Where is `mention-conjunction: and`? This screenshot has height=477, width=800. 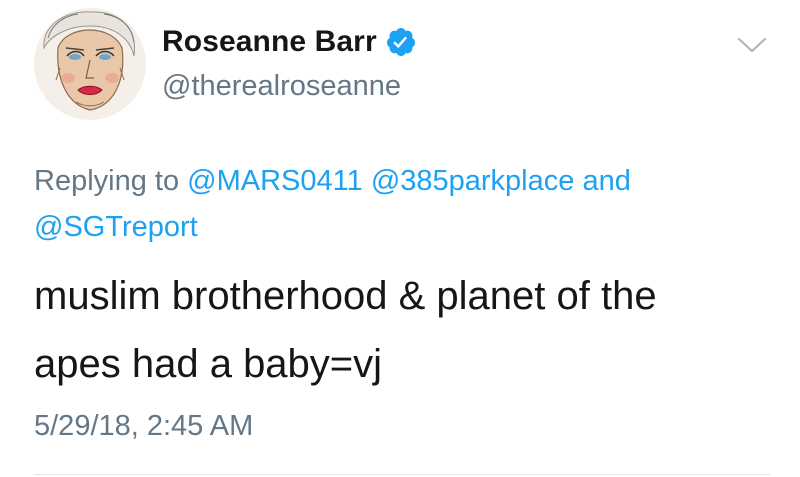
mention-conjunction: and is located at coordinates (606, 181).